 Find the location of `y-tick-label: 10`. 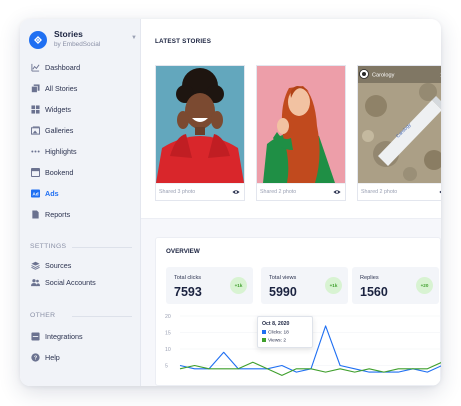

y-tick-label: 10 is located at coordinates (168, 350).